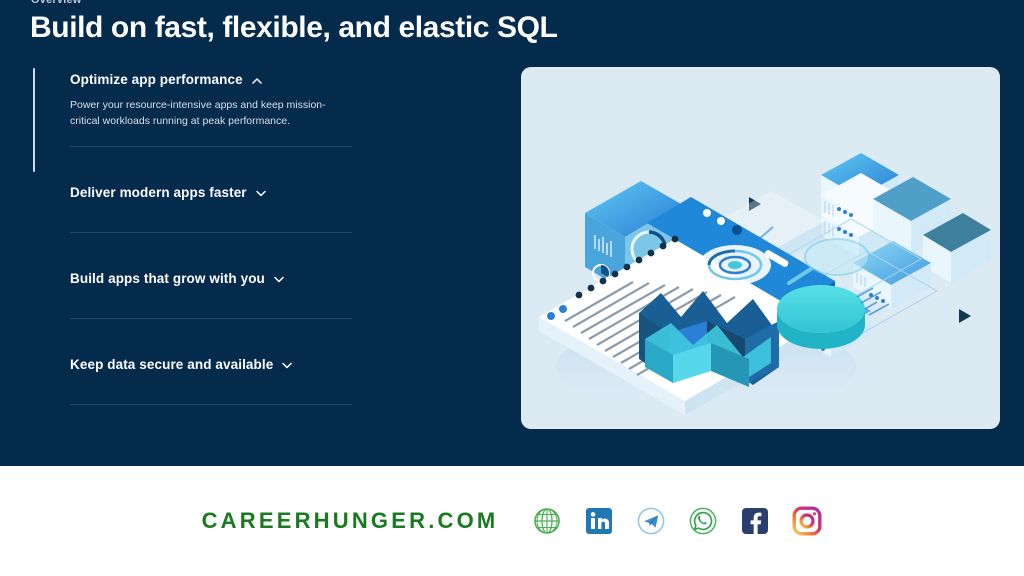 This screenshot has width=1024, height=576. I want to click on whatsapp-icon, so click(703, 521).